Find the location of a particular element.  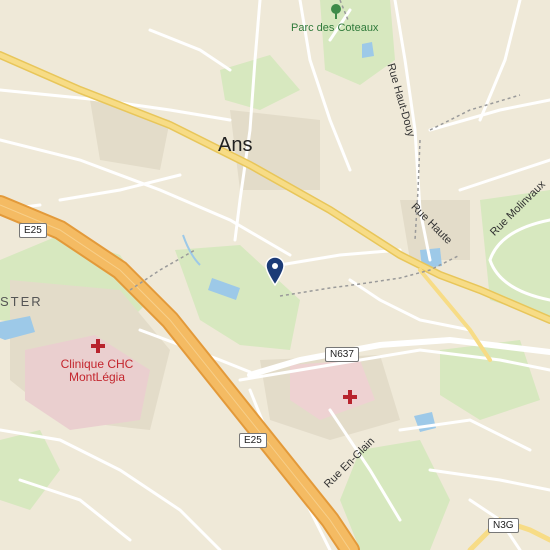

poi-label-clinic-line2: MontLégia is located at coordinates (97, 377).